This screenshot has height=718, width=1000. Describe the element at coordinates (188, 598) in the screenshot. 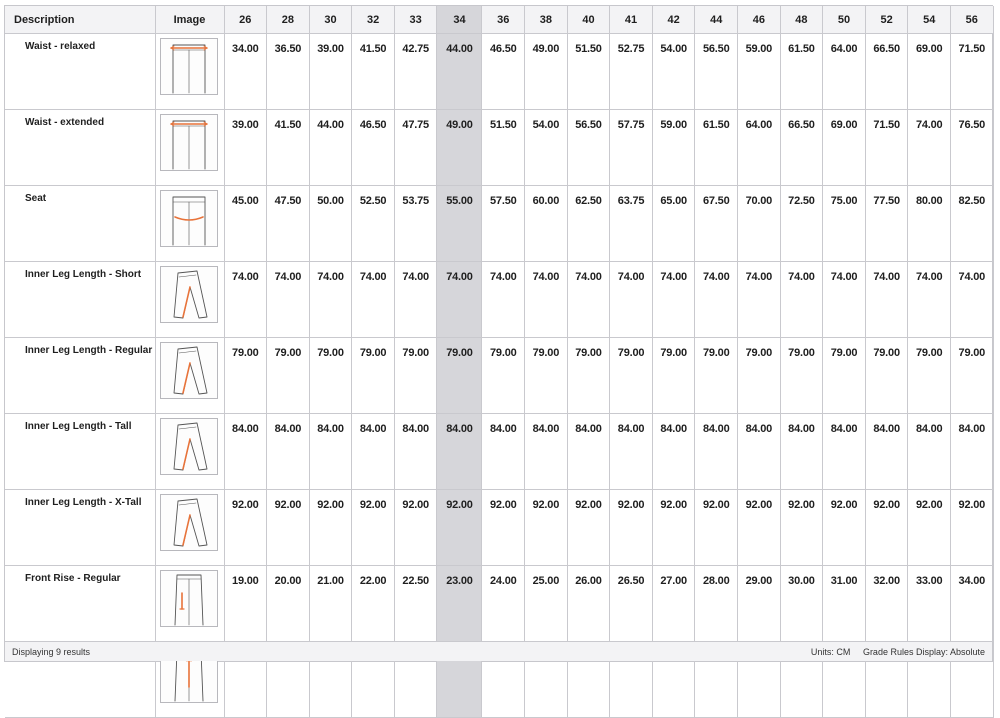

I see `front-rise-icon` at that location.